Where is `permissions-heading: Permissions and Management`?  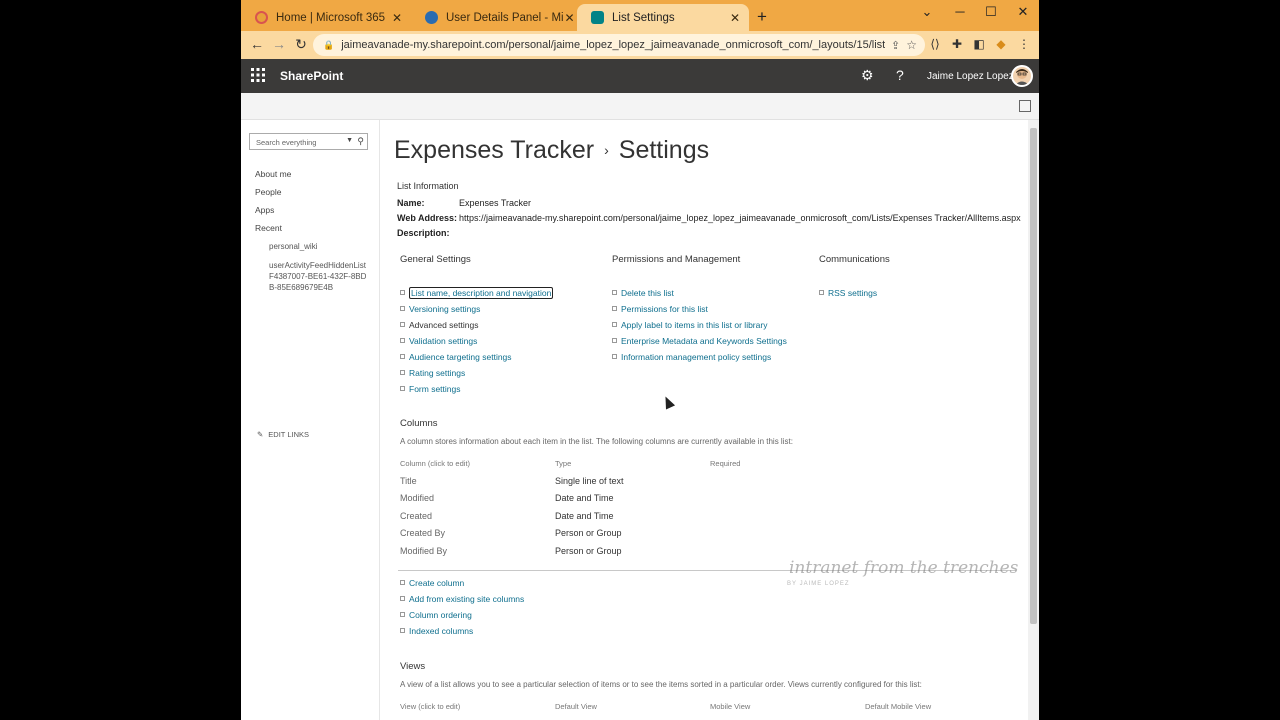
permissions-heading: Permissions and Management is located at coordinates (676, 259).